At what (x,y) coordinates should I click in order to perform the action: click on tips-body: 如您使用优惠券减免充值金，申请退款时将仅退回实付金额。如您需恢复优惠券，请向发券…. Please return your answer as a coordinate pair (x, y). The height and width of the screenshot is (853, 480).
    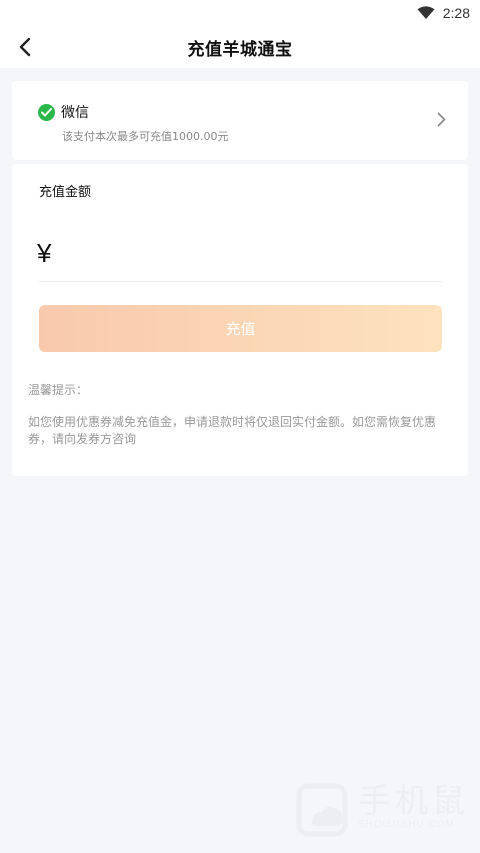
    Looking at the image, I should click on (232, 430).